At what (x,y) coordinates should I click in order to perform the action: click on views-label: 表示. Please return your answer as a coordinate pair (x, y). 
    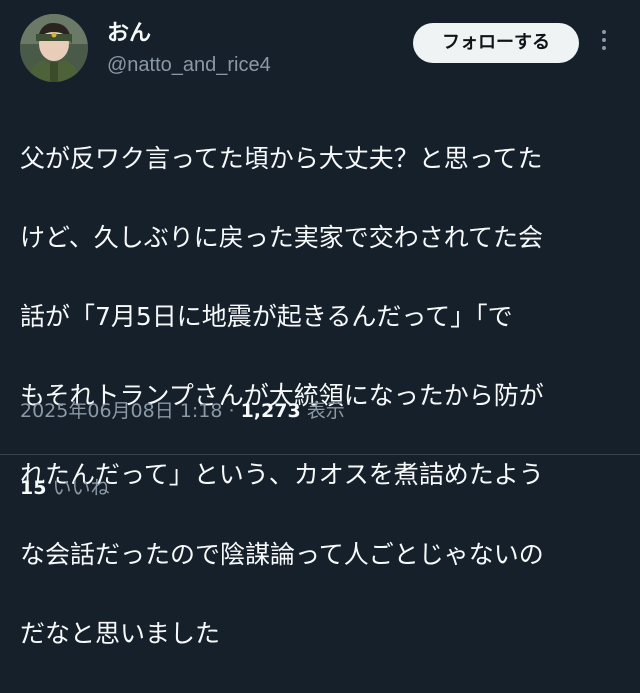
    Looking at the image, I should click on (325, 411).